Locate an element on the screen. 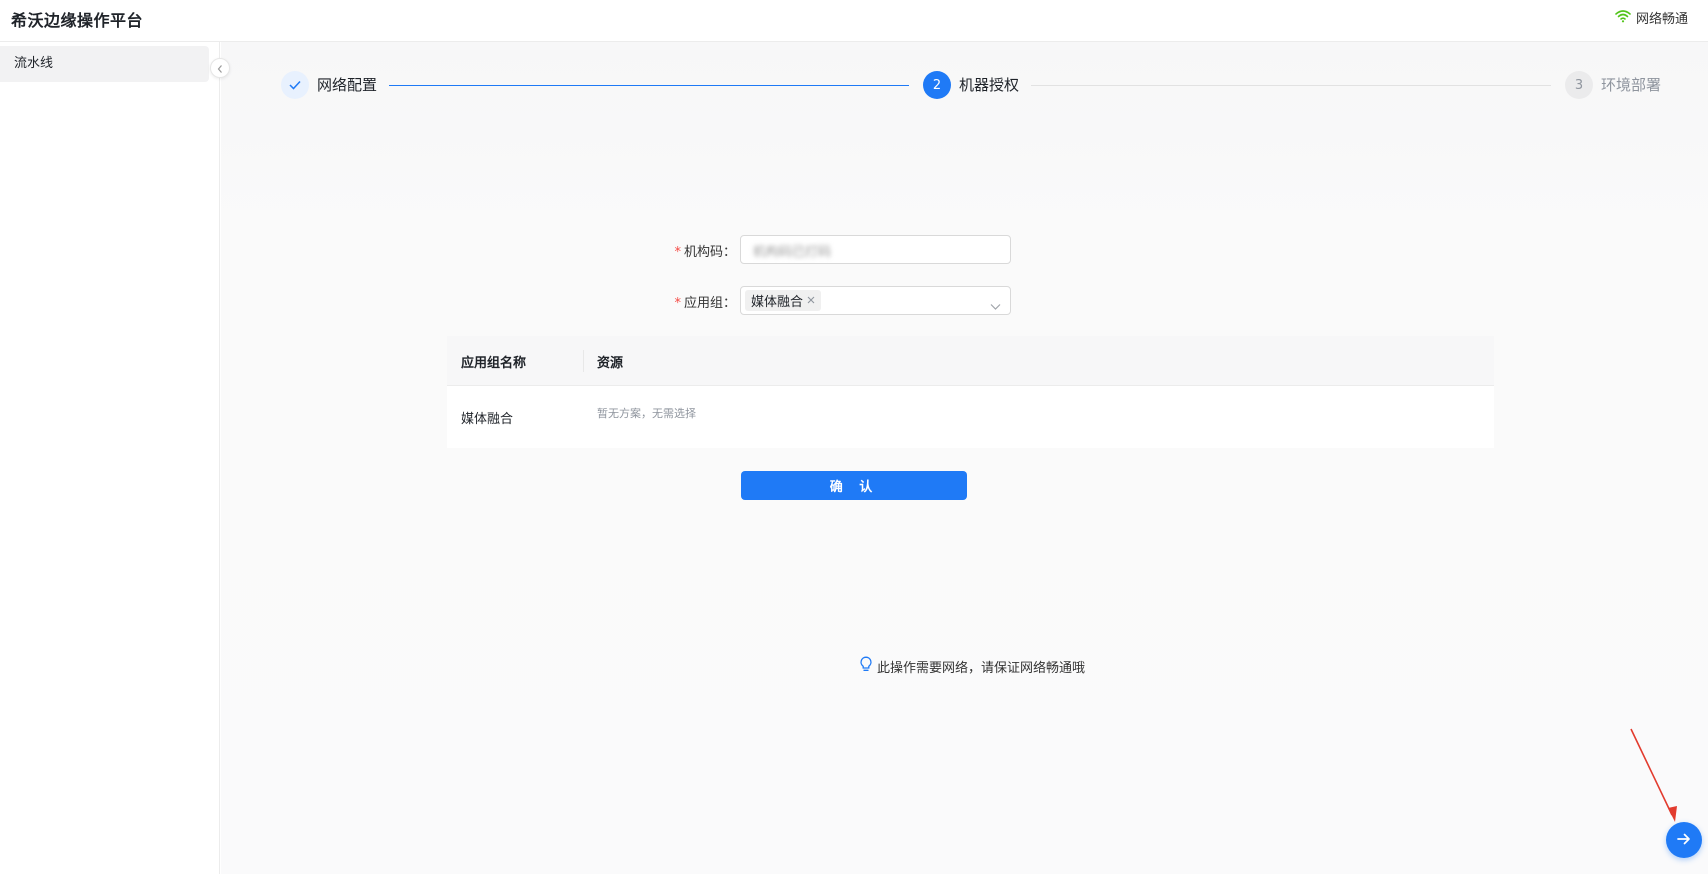 The width and height of the screenshot is (1708, 874). sidebar-item-label: 流水线 is located at coordinates (34, 63).